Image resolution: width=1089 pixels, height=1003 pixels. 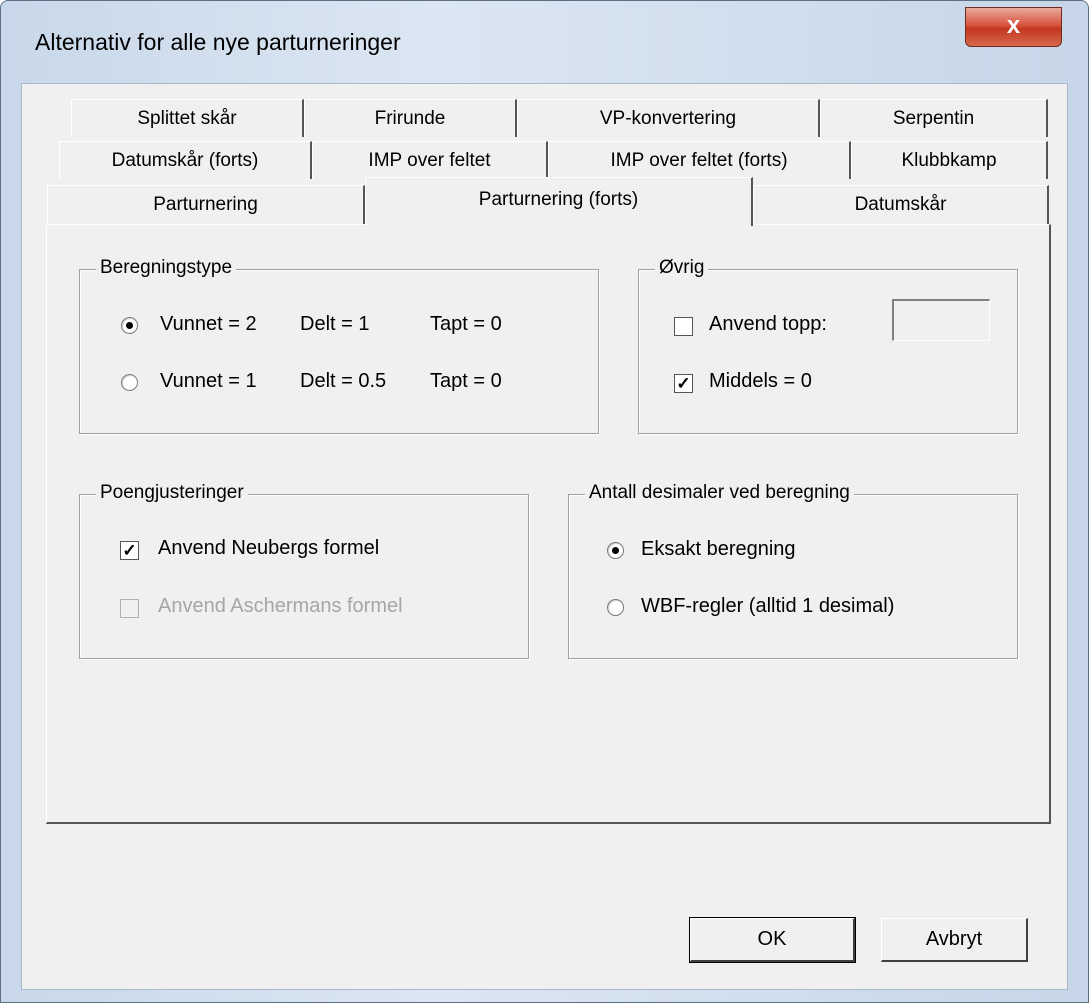 What do you see at coordinates (772, 940) in the screenshot?
I see `ok-button: OK` at bounding box center [772, 940].